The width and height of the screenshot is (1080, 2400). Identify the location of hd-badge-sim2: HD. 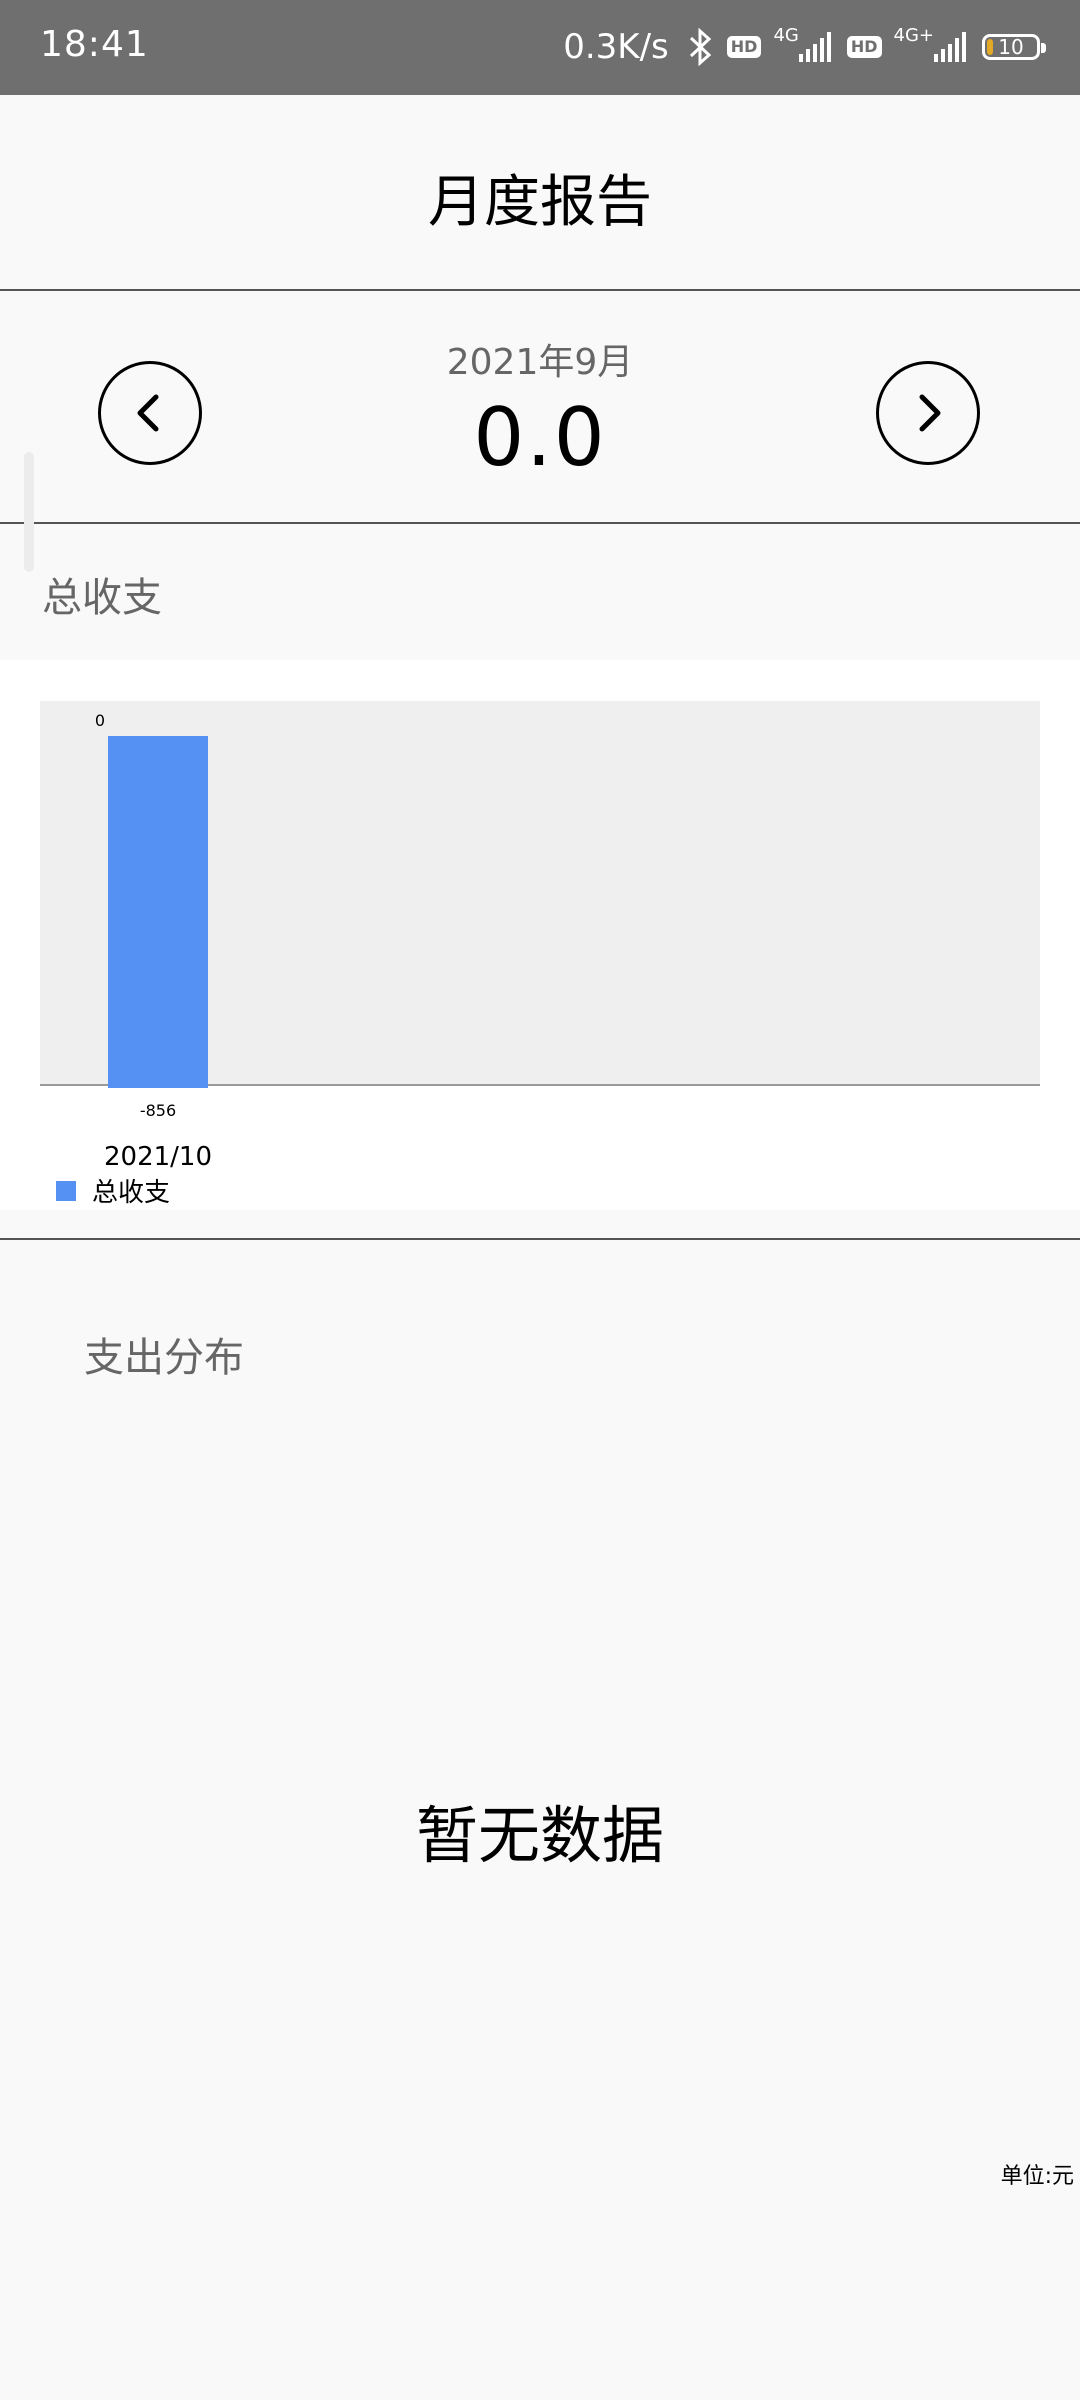
(864, 47).